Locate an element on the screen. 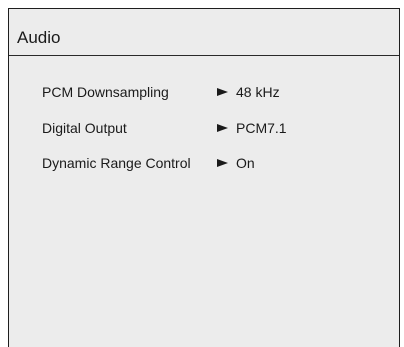 This screenshot has width=404, height=347. setting-value: PCM7.1 is located at coordinates (261, 128).